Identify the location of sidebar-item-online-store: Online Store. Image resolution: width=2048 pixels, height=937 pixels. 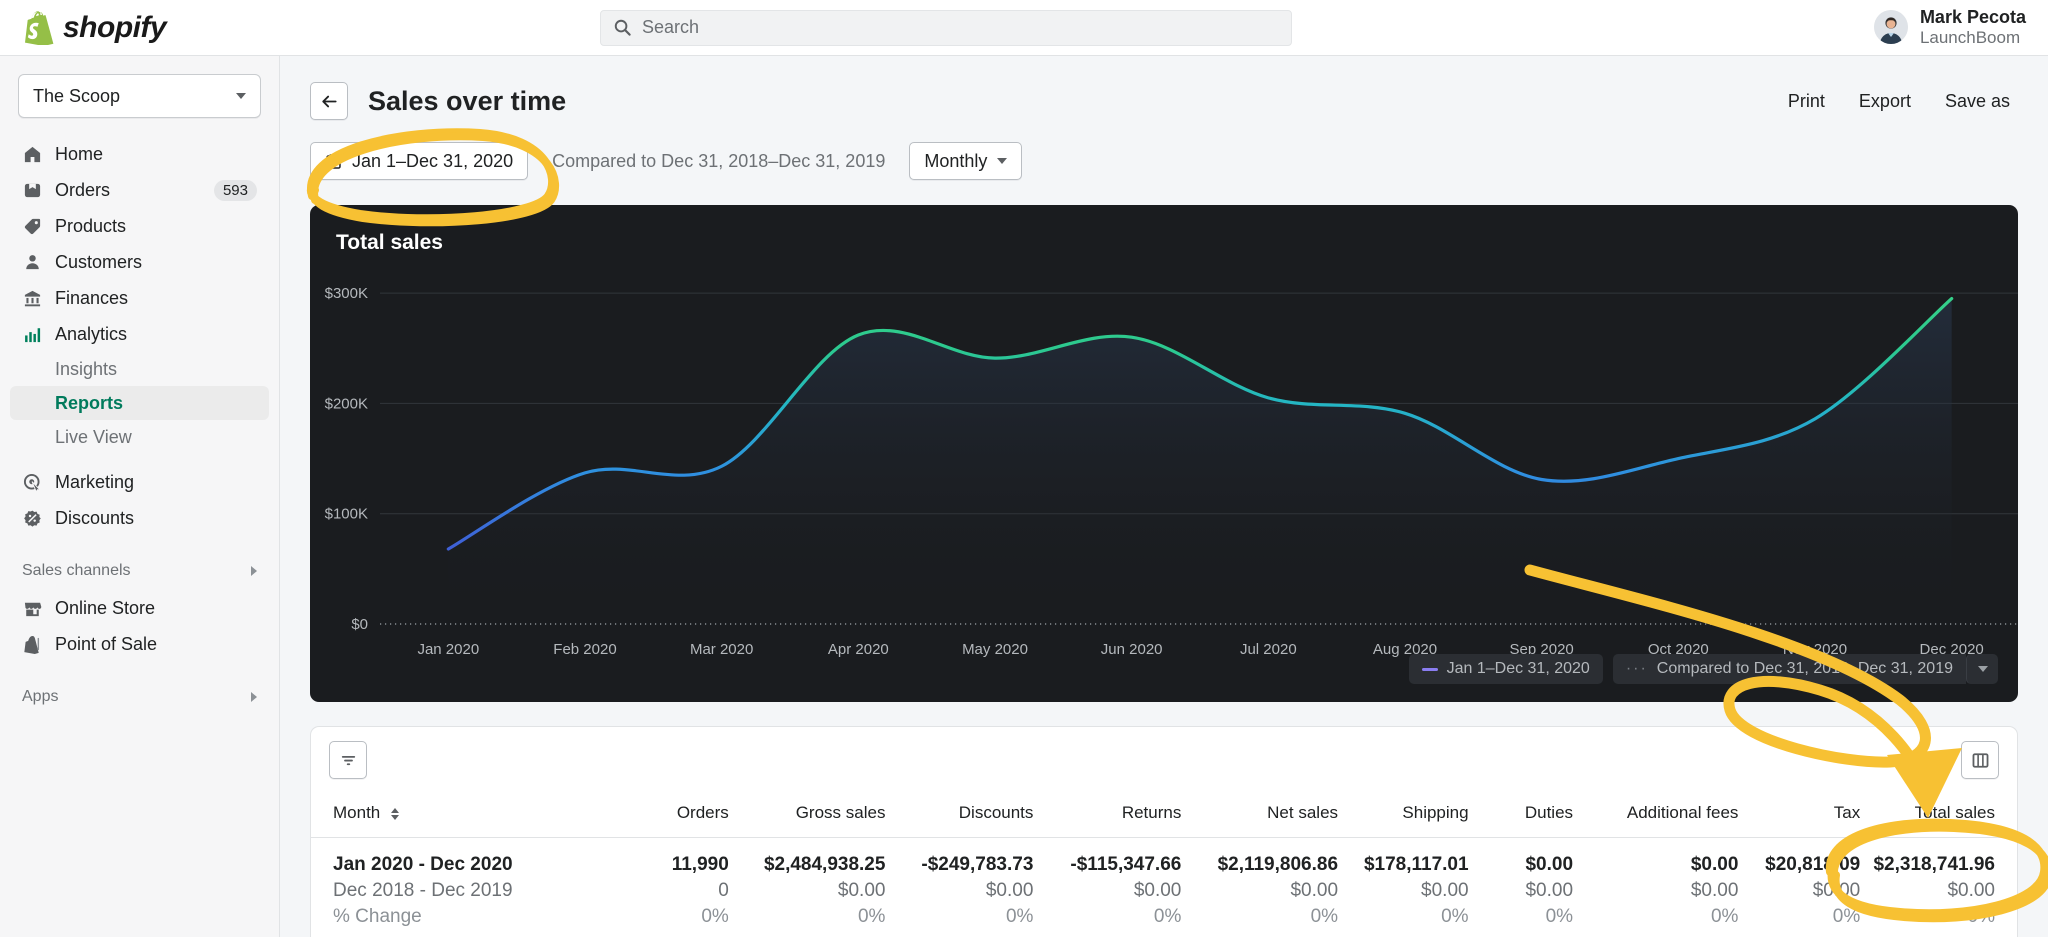
(139, 608).